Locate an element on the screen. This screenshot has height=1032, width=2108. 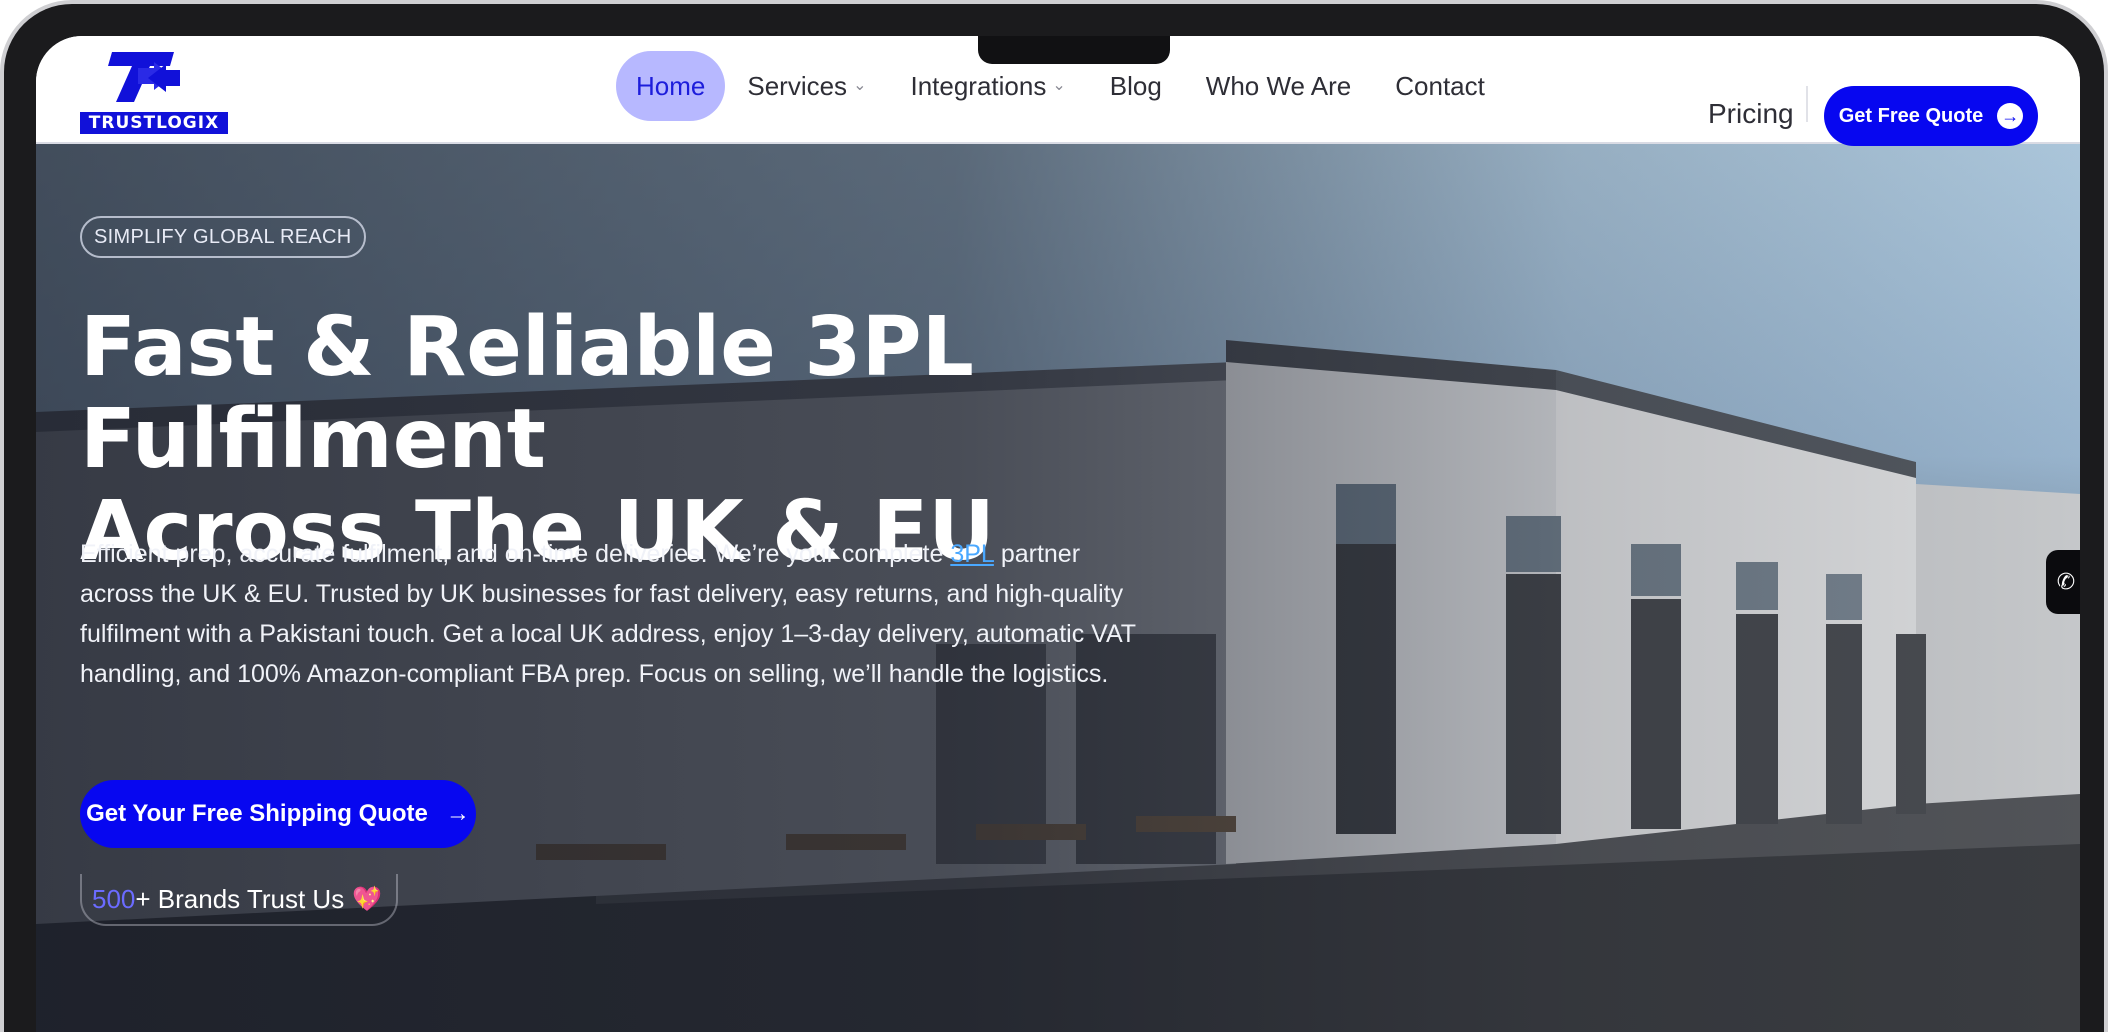
trust-count: 500 is located at coordinates (114, 898).